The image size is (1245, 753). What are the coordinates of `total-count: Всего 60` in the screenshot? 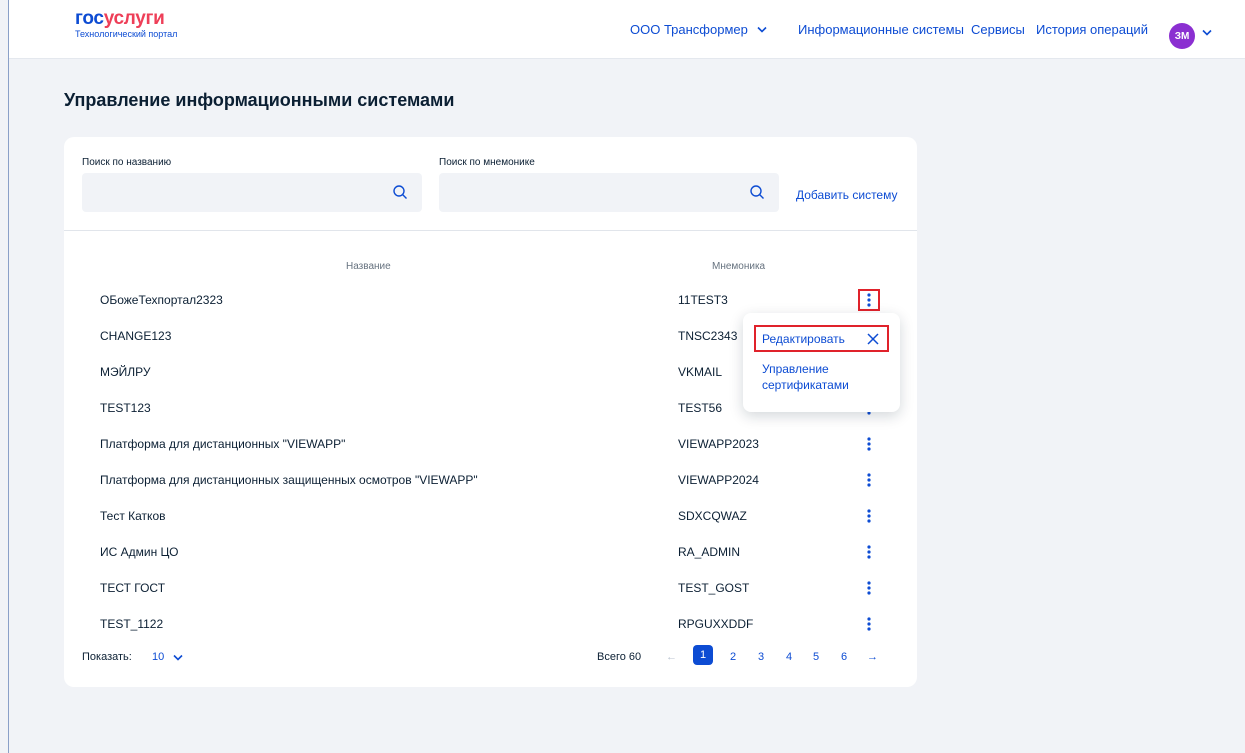 It's located at (619, 657).